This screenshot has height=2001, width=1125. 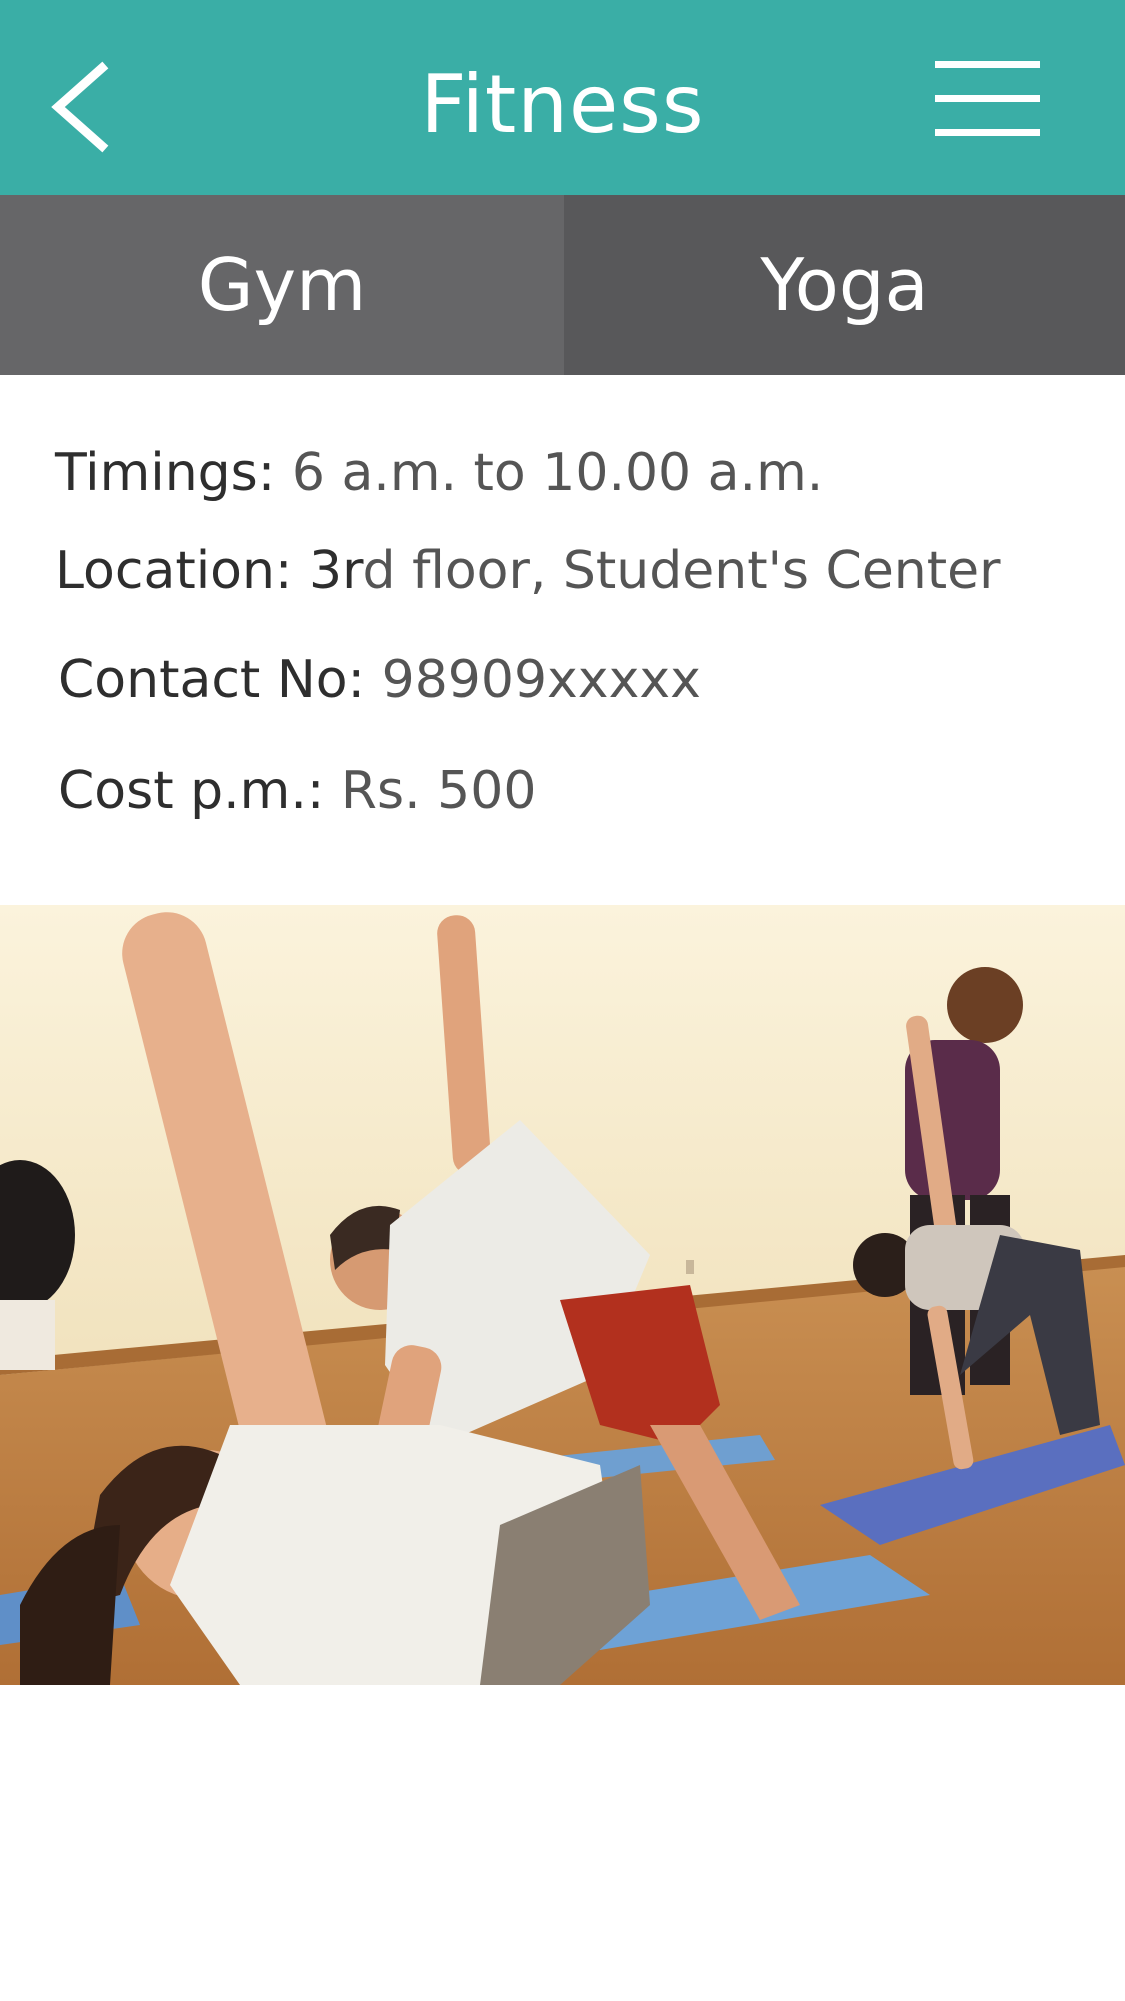 I want to click on cost-label: Cost p.m.:, so click(x=191, y=791).